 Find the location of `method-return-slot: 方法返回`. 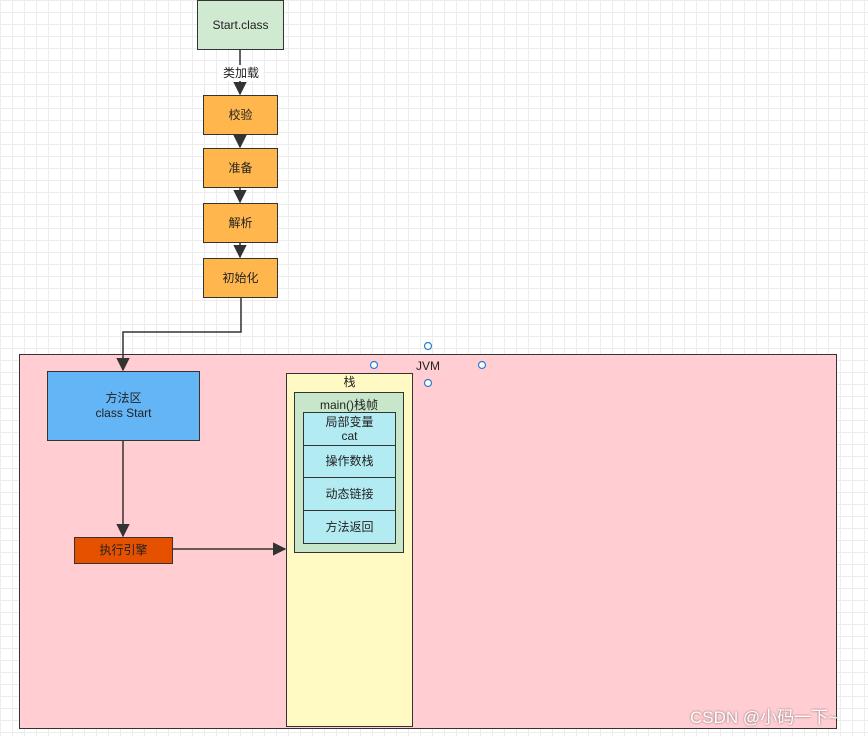

method-return-slot: 方法返回 is located at coordinates (349, 527).